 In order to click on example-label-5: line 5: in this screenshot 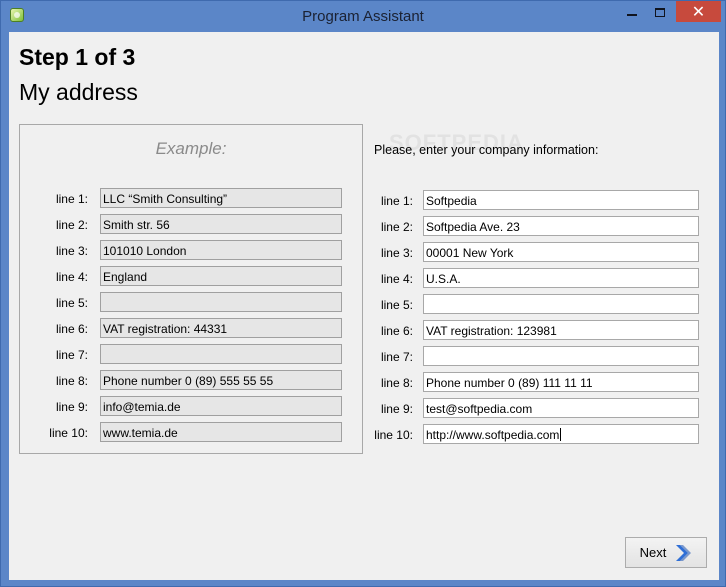, I will do `click(71, 303)`.